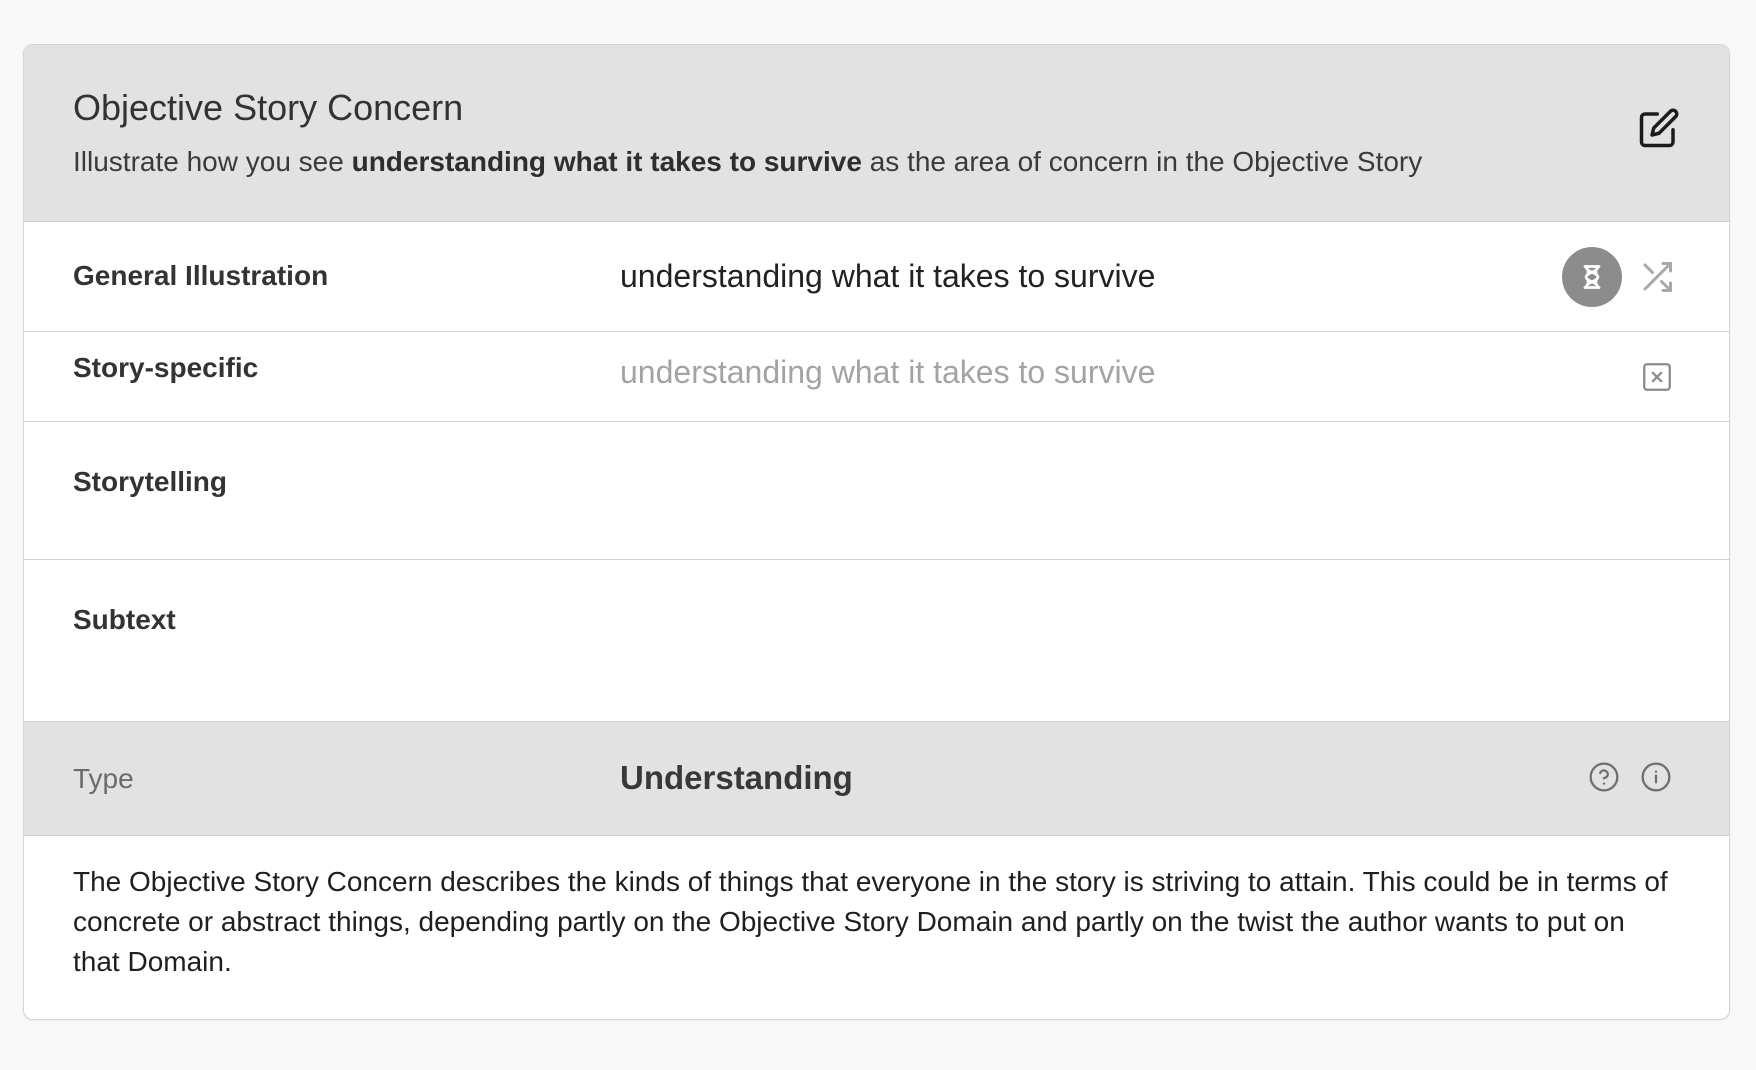 The image size is (1756, 1070). I want to click on info-circle-icon, so click(1656, 777).